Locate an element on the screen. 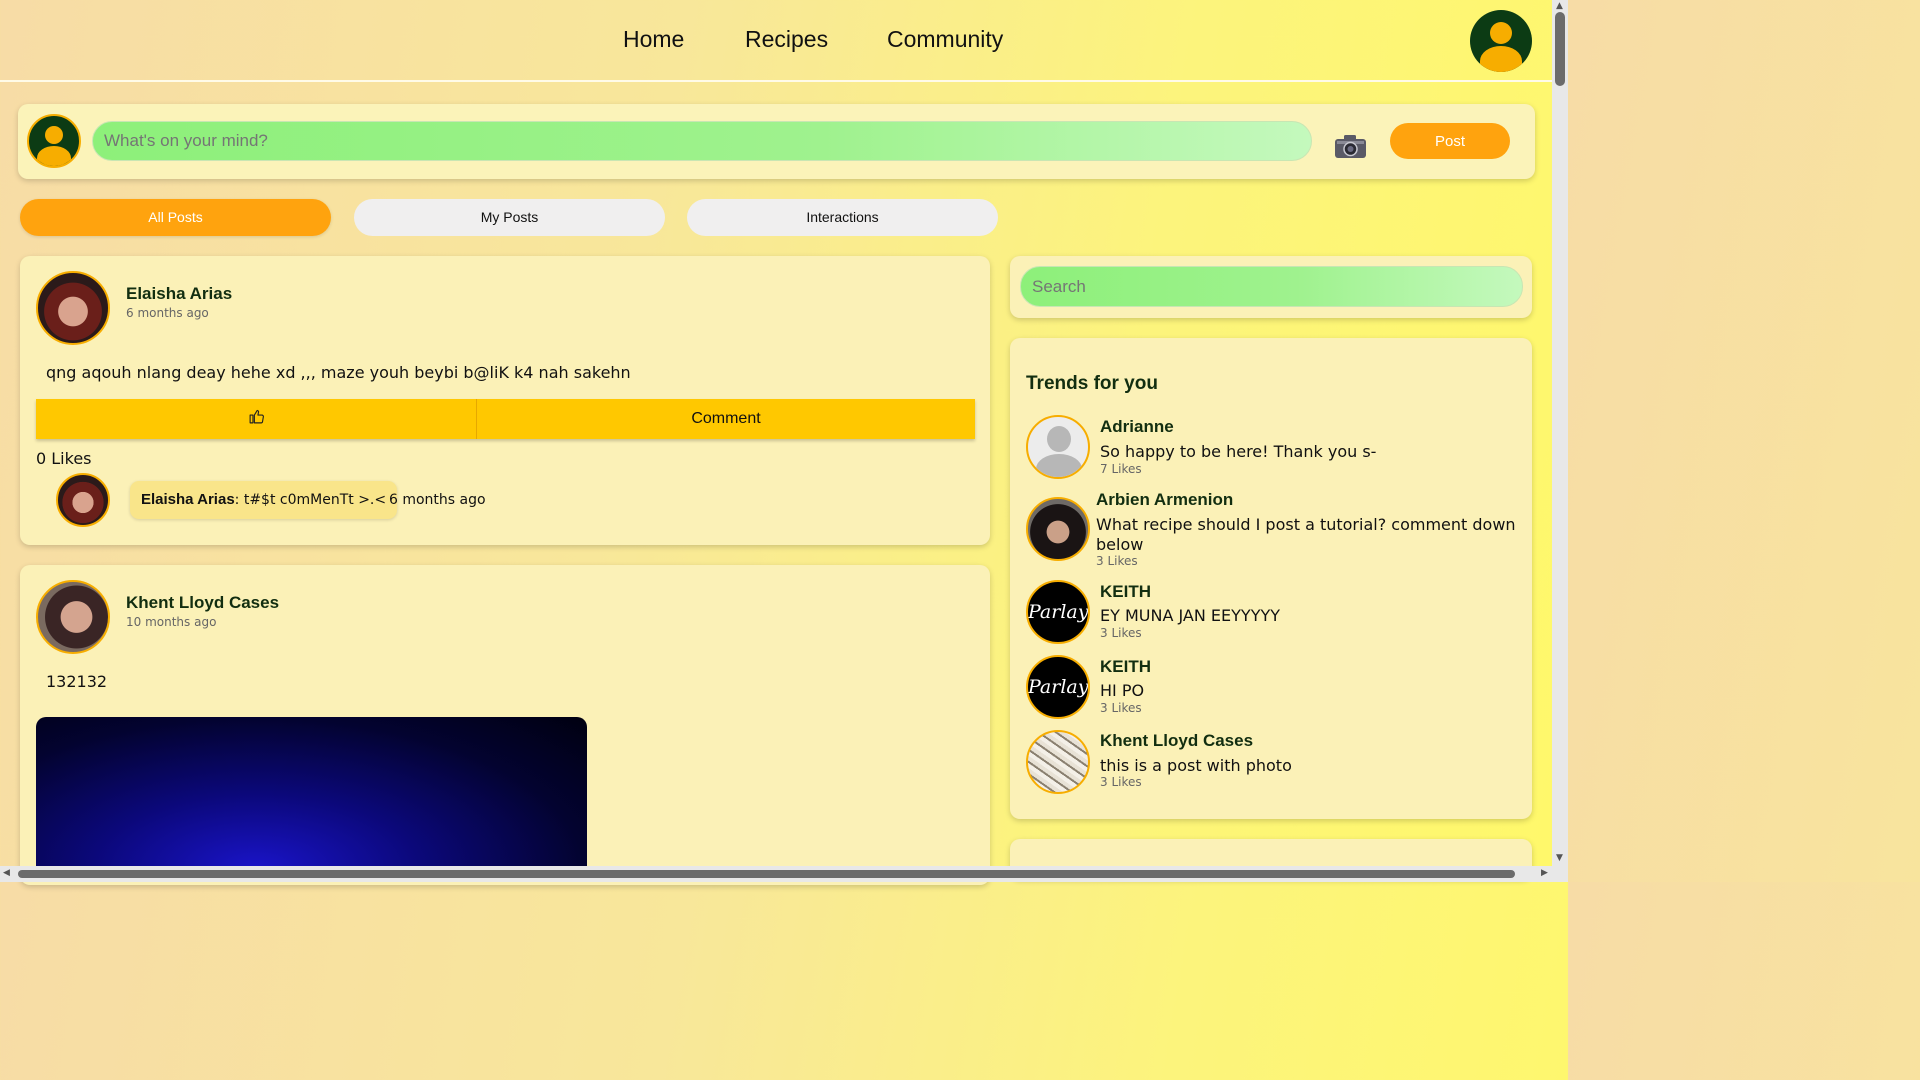 This screenshot has width=1920, height=1080. trend-text: this is a post with photo is located at coordinates (1196, 765).